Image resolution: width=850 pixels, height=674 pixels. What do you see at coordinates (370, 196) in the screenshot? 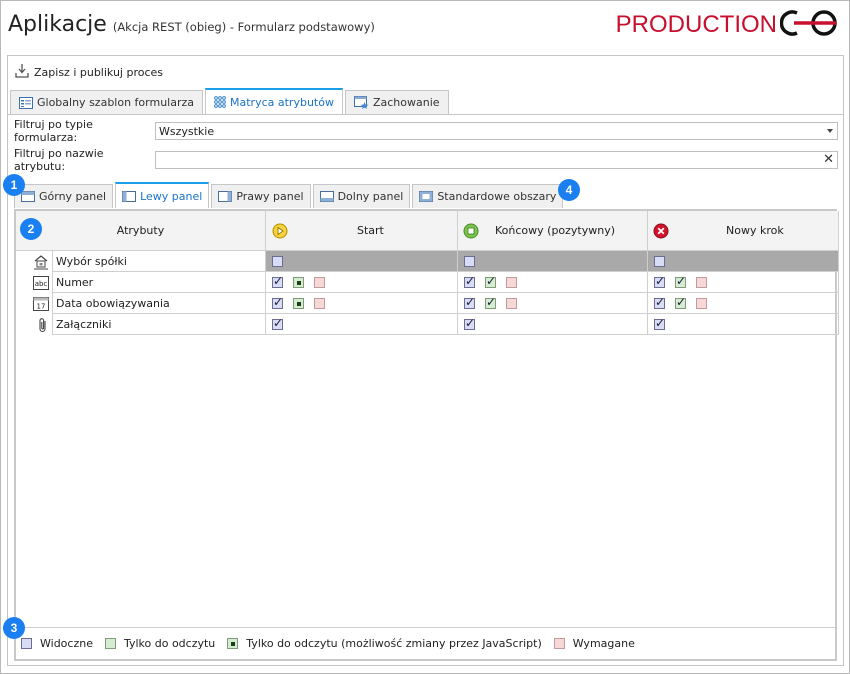
I see `tab-label: Dolny panel` at bounding box center [370, 196].